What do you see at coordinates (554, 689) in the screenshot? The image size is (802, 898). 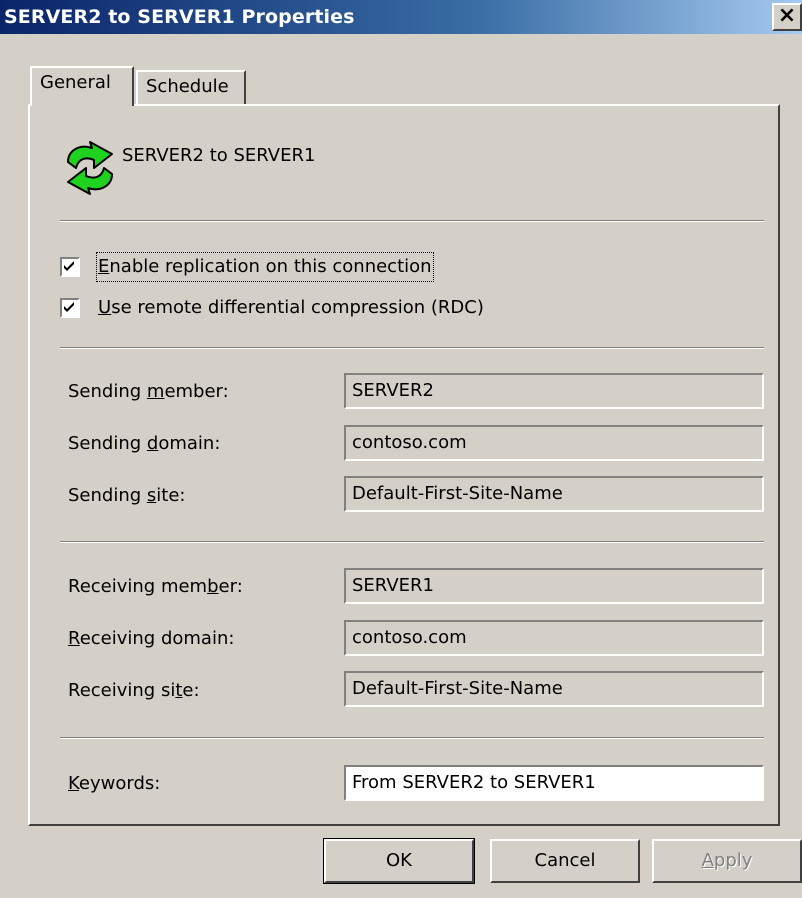 I see `receiving-site-field: Default-First-Site-Name` at bounding box center [554, 689].